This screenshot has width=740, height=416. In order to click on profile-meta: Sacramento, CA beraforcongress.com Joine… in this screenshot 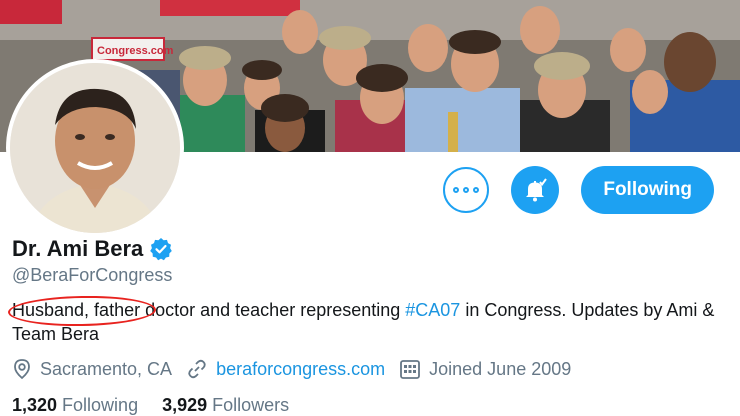, I will do `click(298, 369)`.